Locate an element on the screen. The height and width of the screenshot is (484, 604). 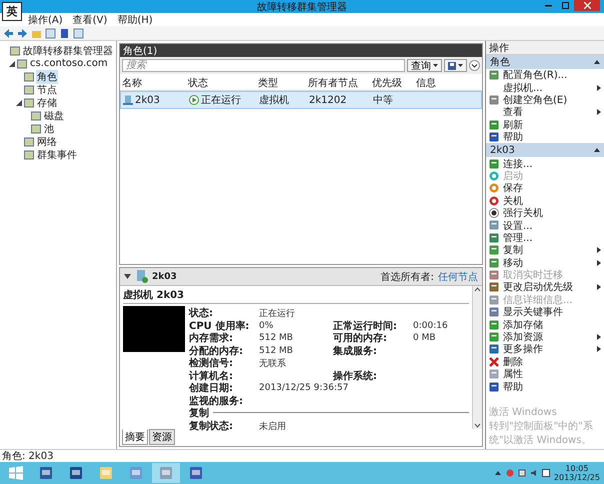
table-cell-text: 正在运行 is located at coordinates (221, 100).